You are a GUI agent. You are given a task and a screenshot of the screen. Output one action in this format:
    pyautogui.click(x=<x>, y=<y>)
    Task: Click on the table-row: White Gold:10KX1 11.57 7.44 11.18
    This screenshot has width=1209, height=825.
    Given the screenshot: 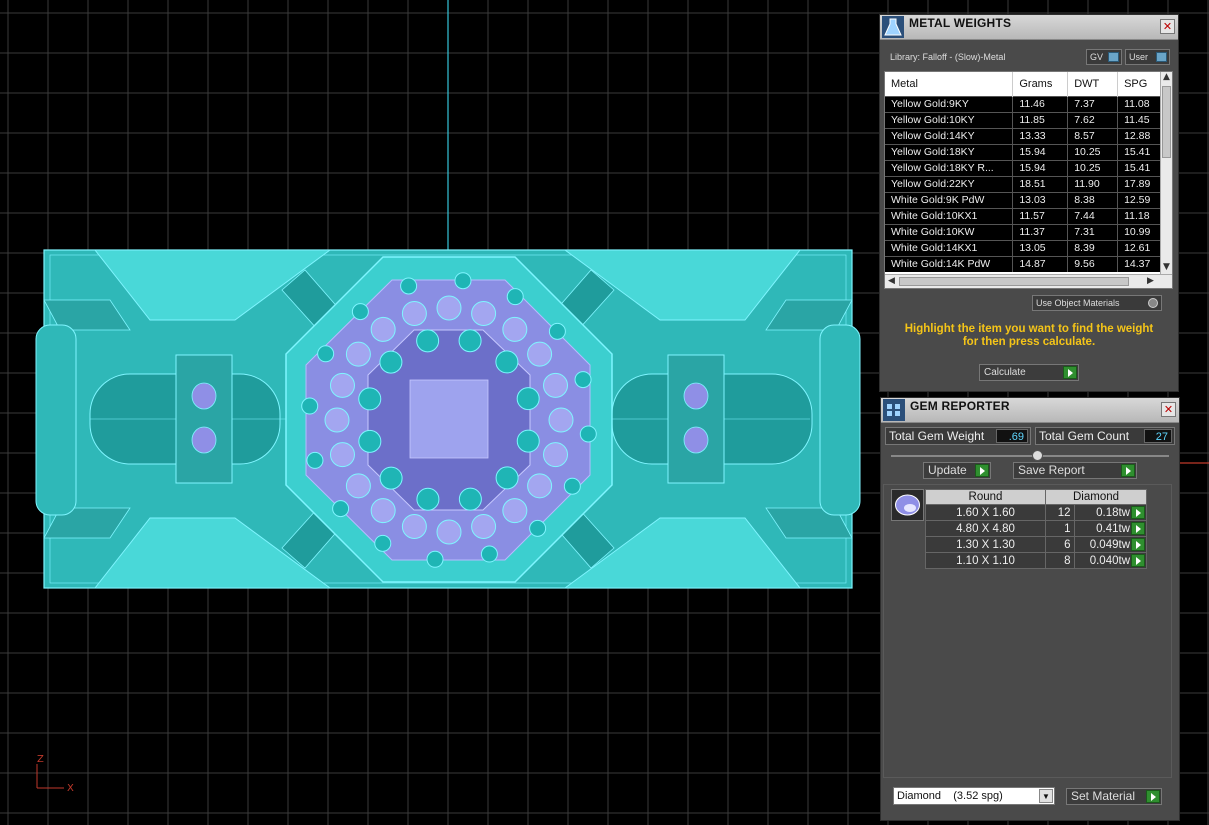 What is the action you would take?
    pyautogui.click(x=1023, y=215)
    